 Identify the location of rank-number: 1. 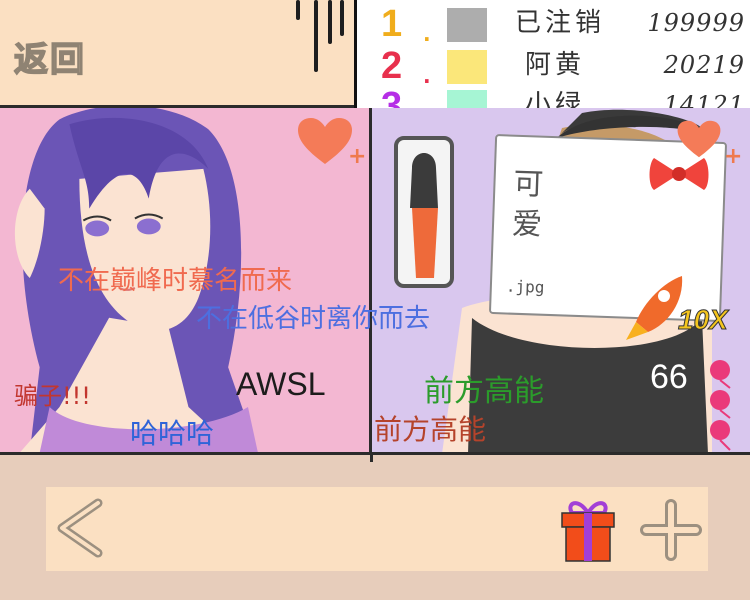
(392, 24).